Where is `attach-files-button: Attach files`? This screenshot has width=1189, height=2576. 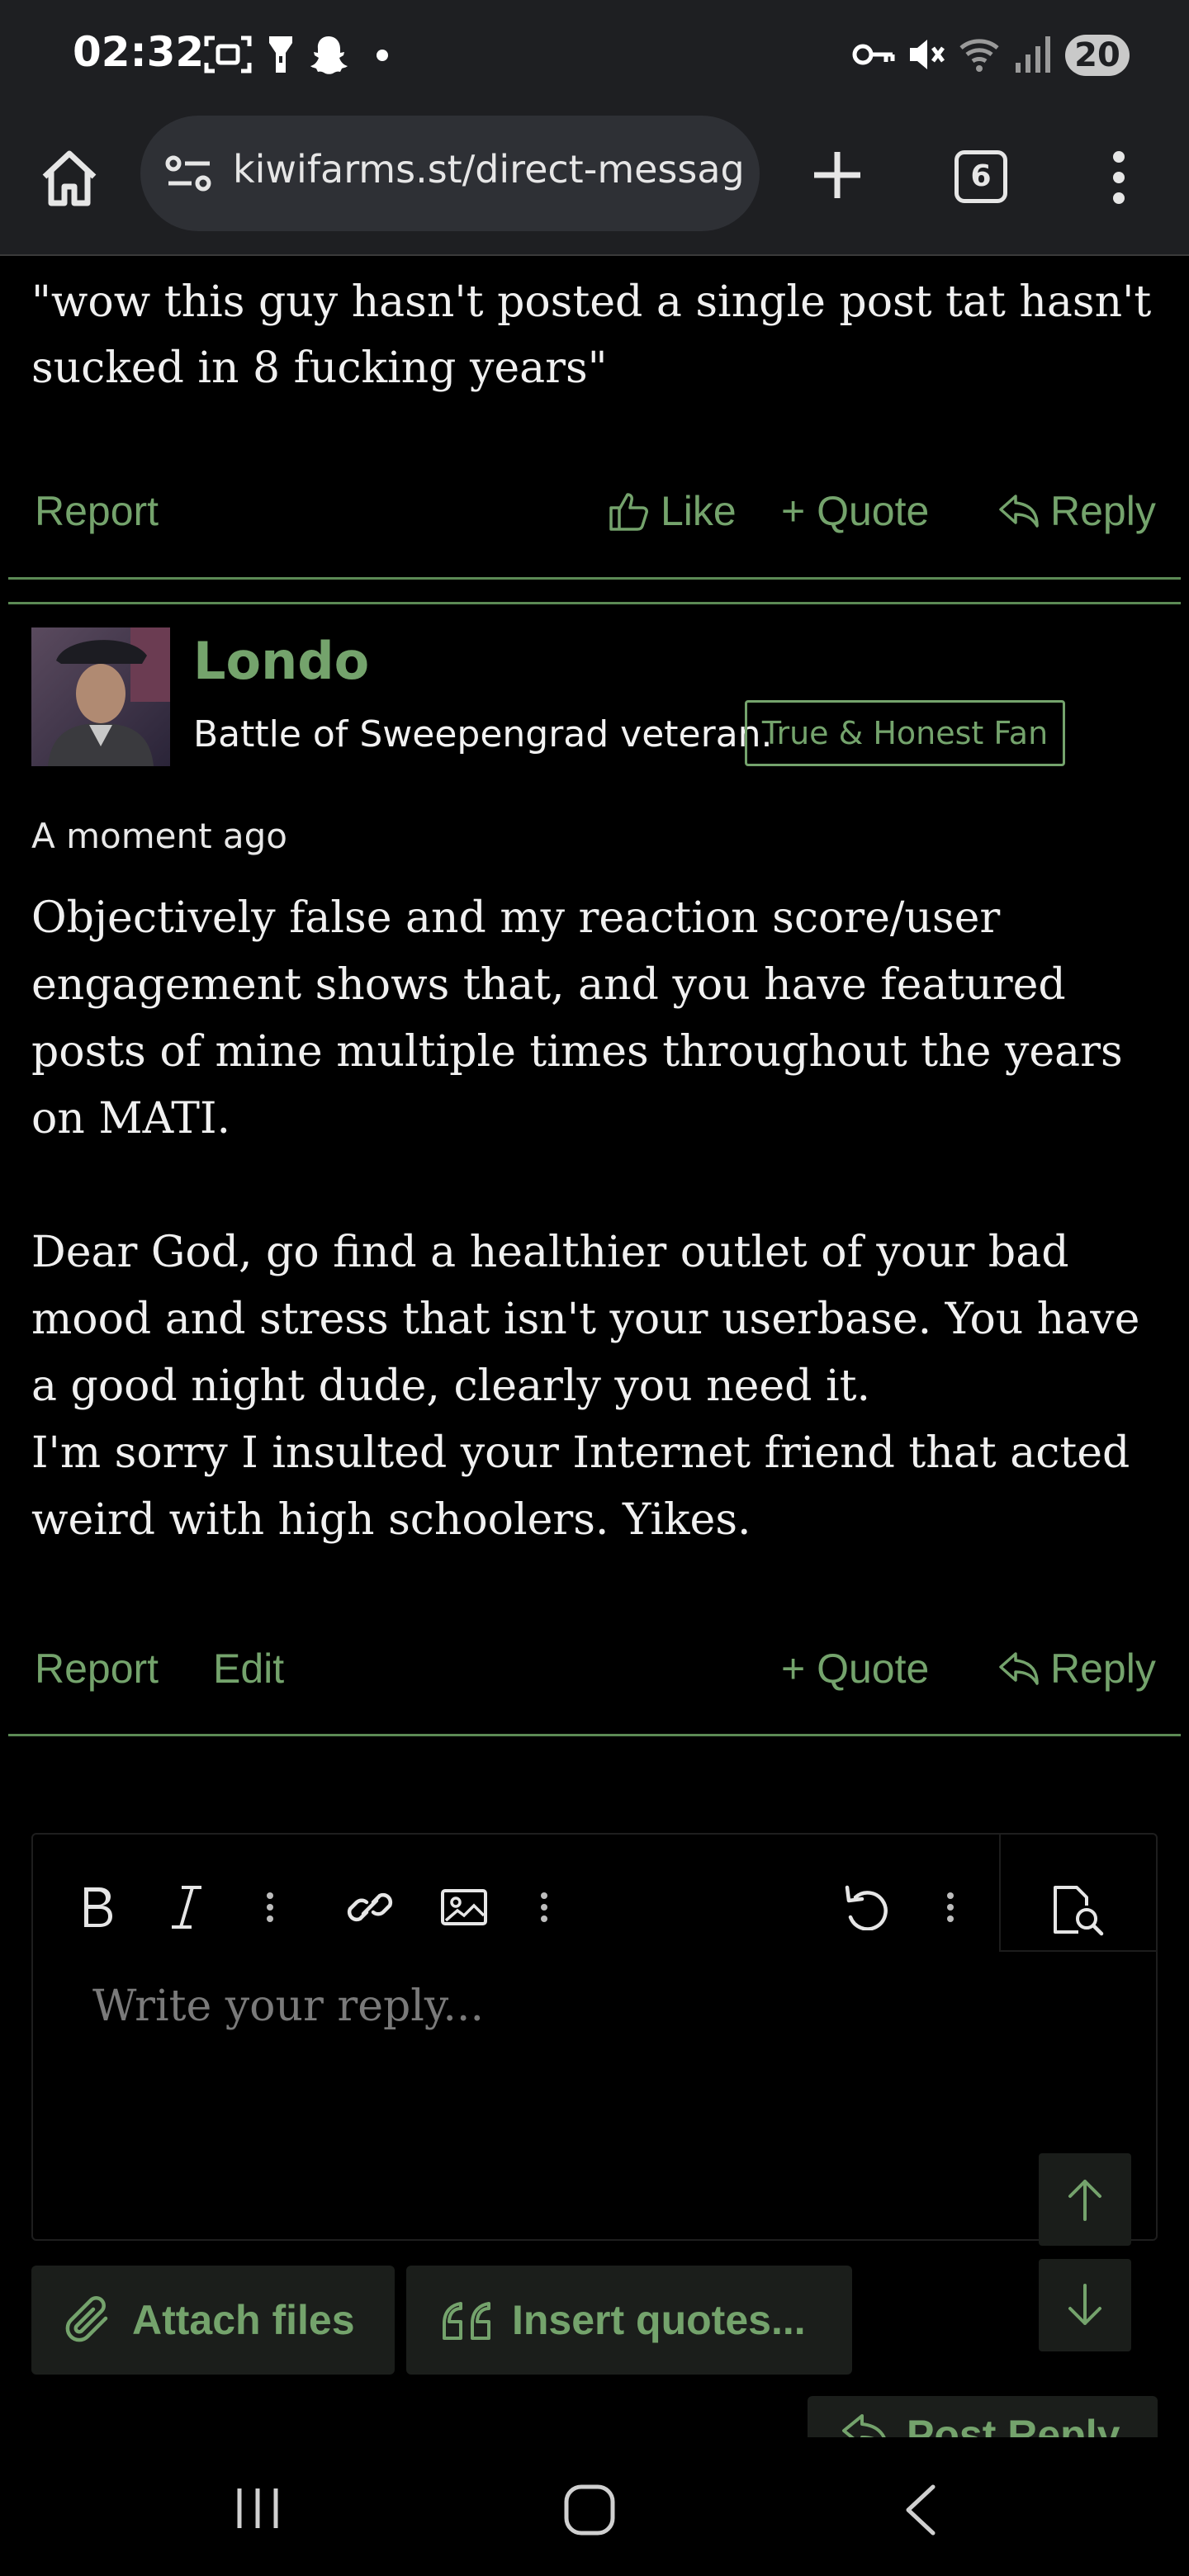 attach-files-button: Attach files is located at coordinates (213, 2320).